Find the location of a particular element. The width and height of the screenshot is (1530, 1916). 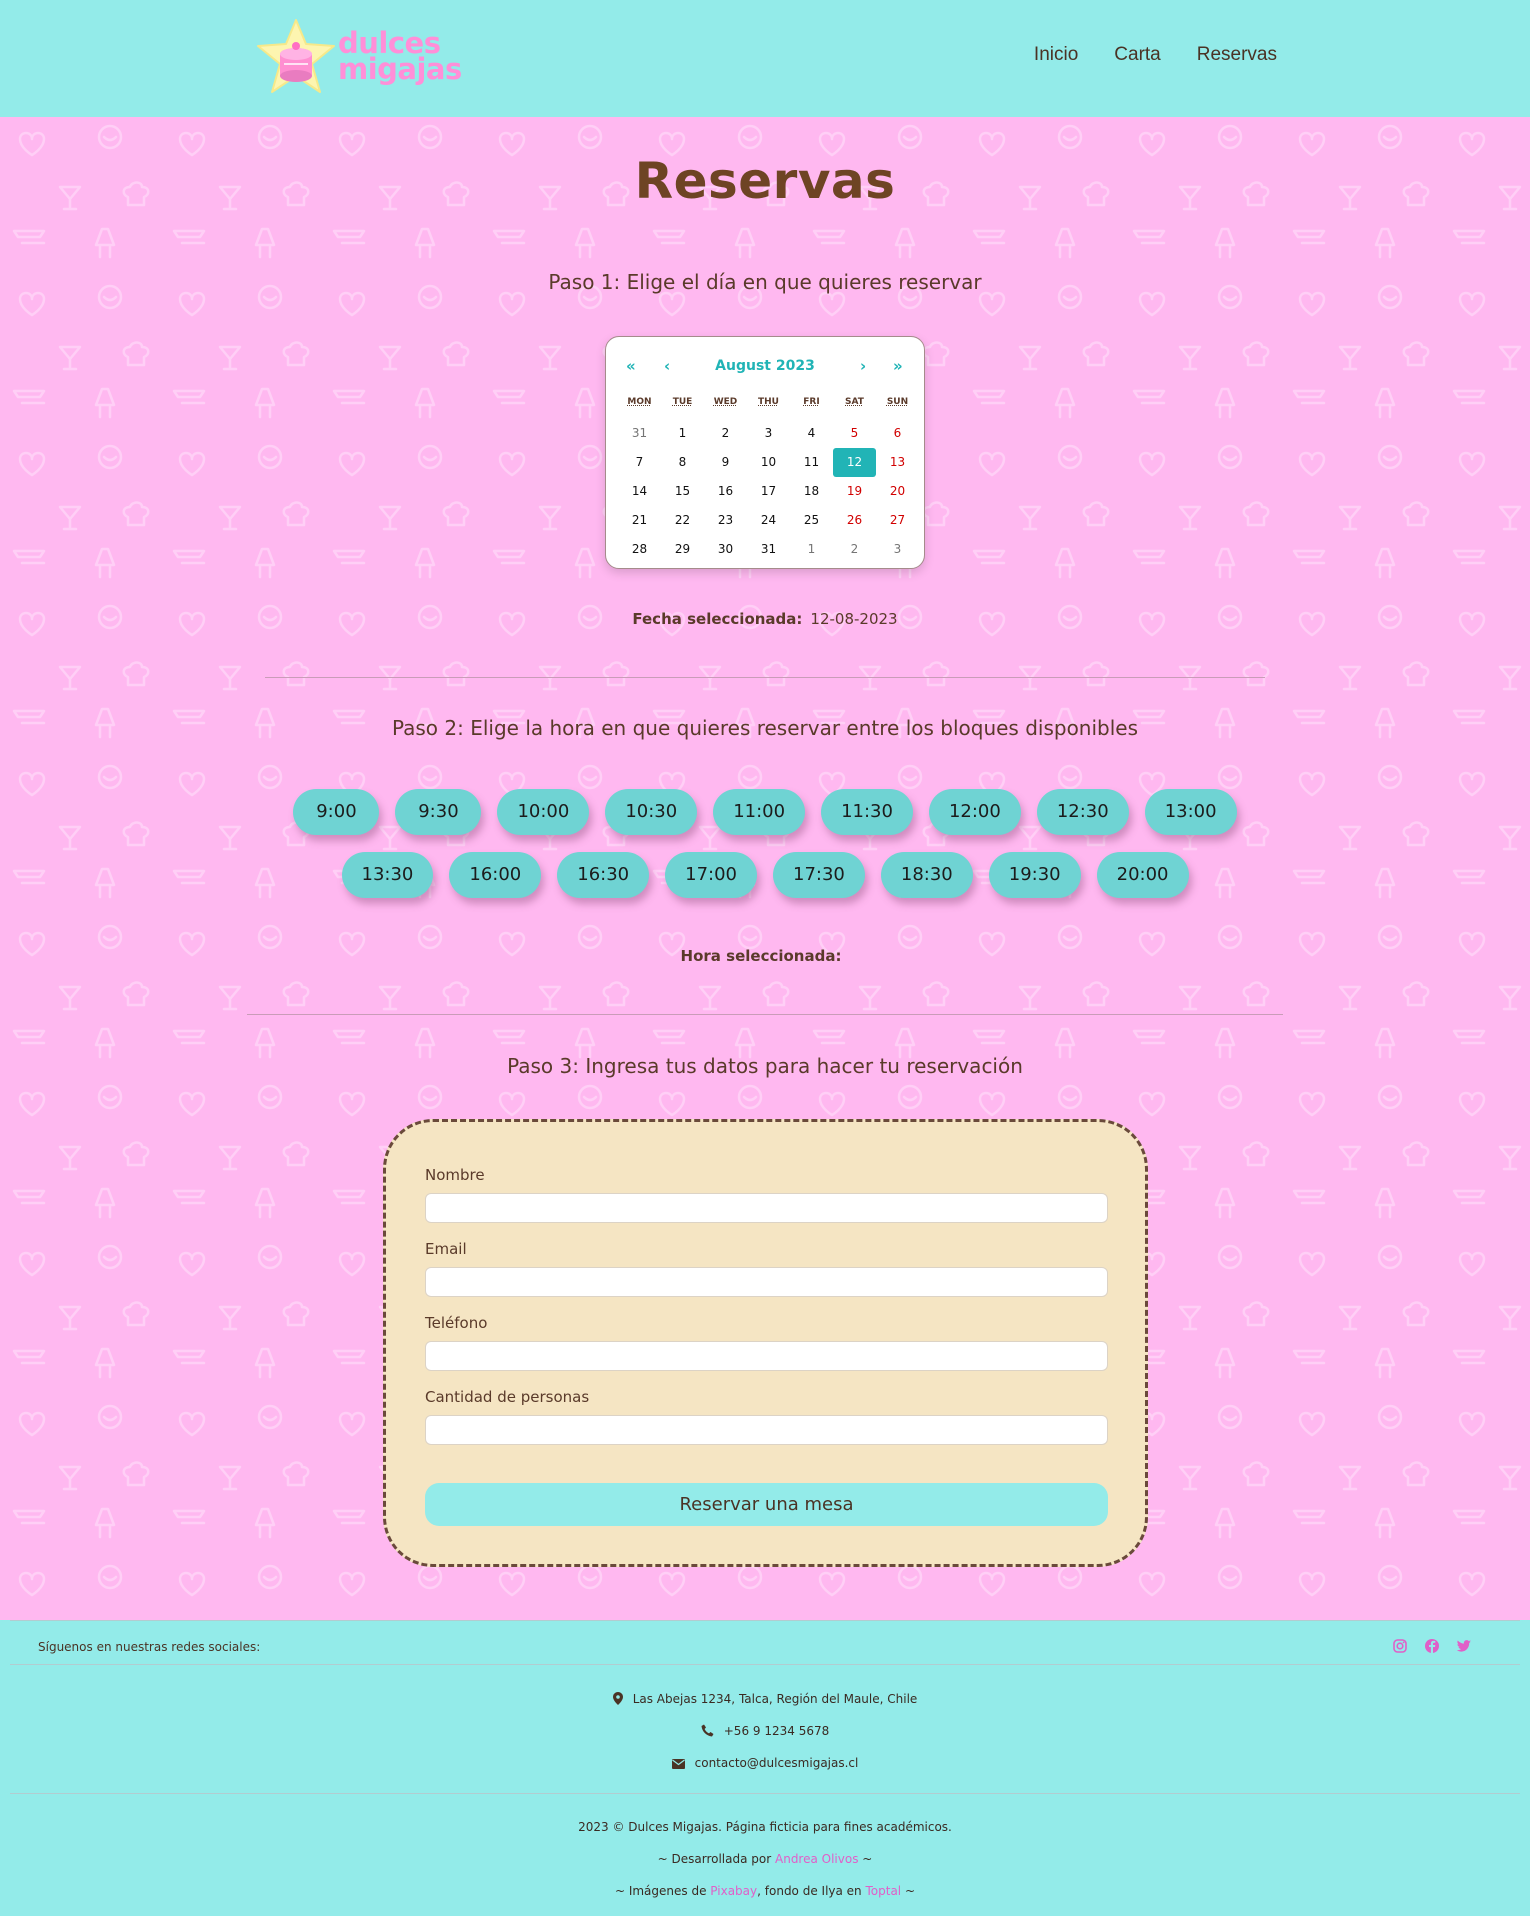

logo: dulces migajas is located at coordinates (358, 58).